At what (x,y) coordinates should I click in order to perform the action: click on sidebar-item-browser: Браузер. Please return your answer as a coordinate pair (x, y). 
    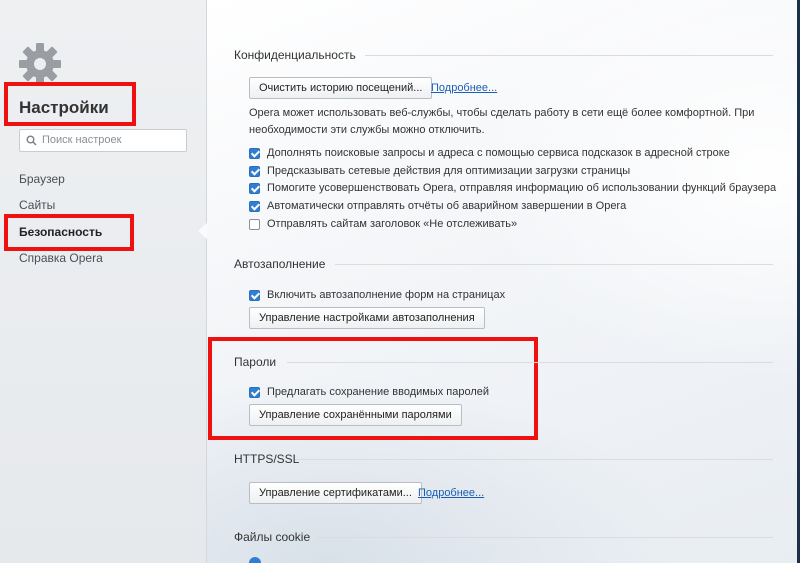
    Looking at the image, I should click on (42, 179).